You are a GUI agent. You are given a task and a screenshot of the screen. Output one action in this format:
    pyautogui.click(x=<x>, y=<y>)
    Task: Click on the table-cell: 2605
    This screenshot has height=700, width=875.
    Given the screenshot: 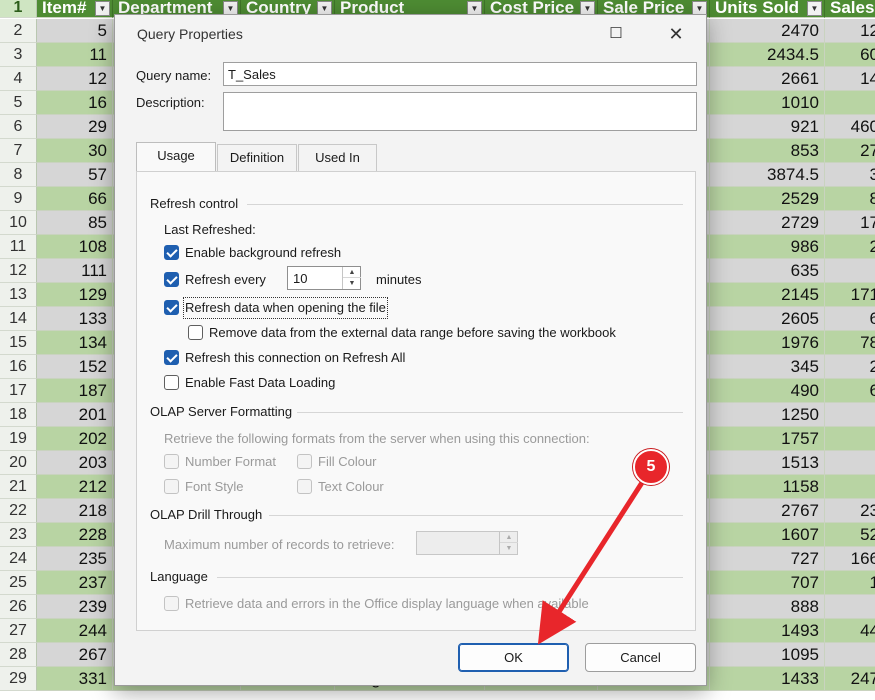 What is the action you would take?
    pyautogui.click(x=767, y=319)
    